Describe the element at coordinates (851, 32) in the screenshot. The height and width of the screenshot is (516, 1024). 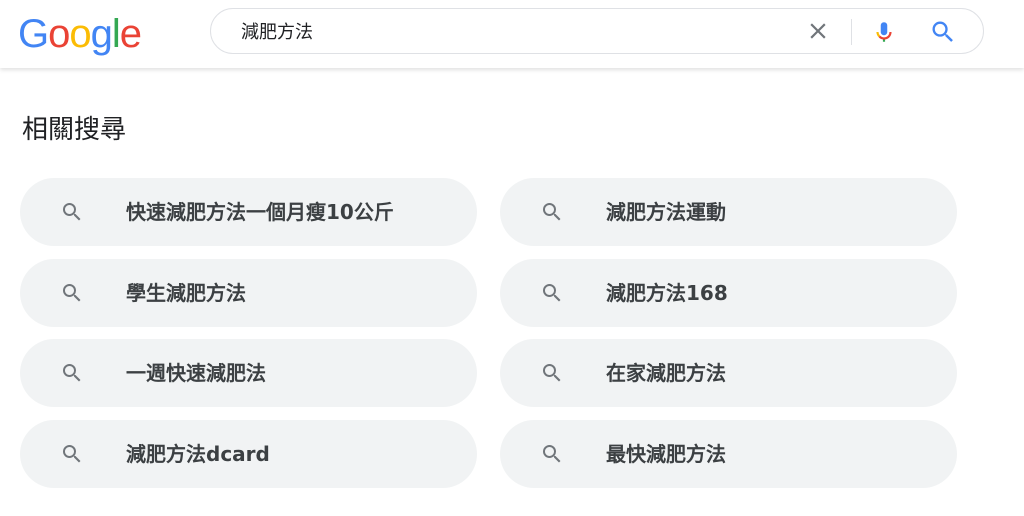
I see `search-divider` at that location.